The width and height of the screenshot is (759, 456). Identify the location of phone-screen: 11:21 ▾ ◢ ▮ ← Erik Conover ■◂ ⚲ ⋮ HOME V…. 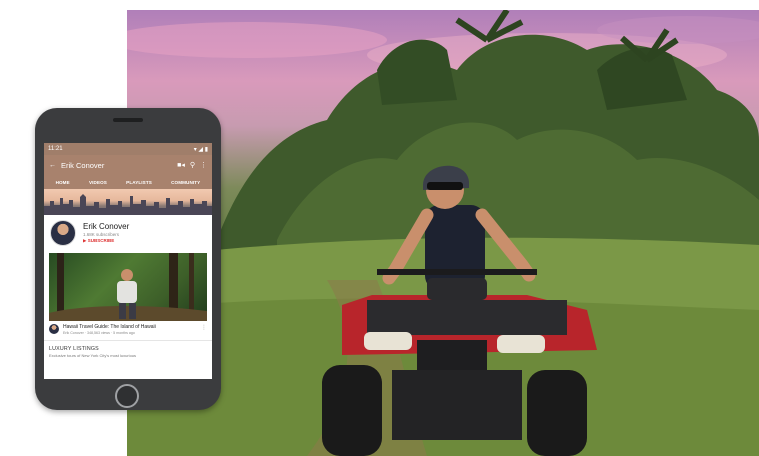
(128, 261).